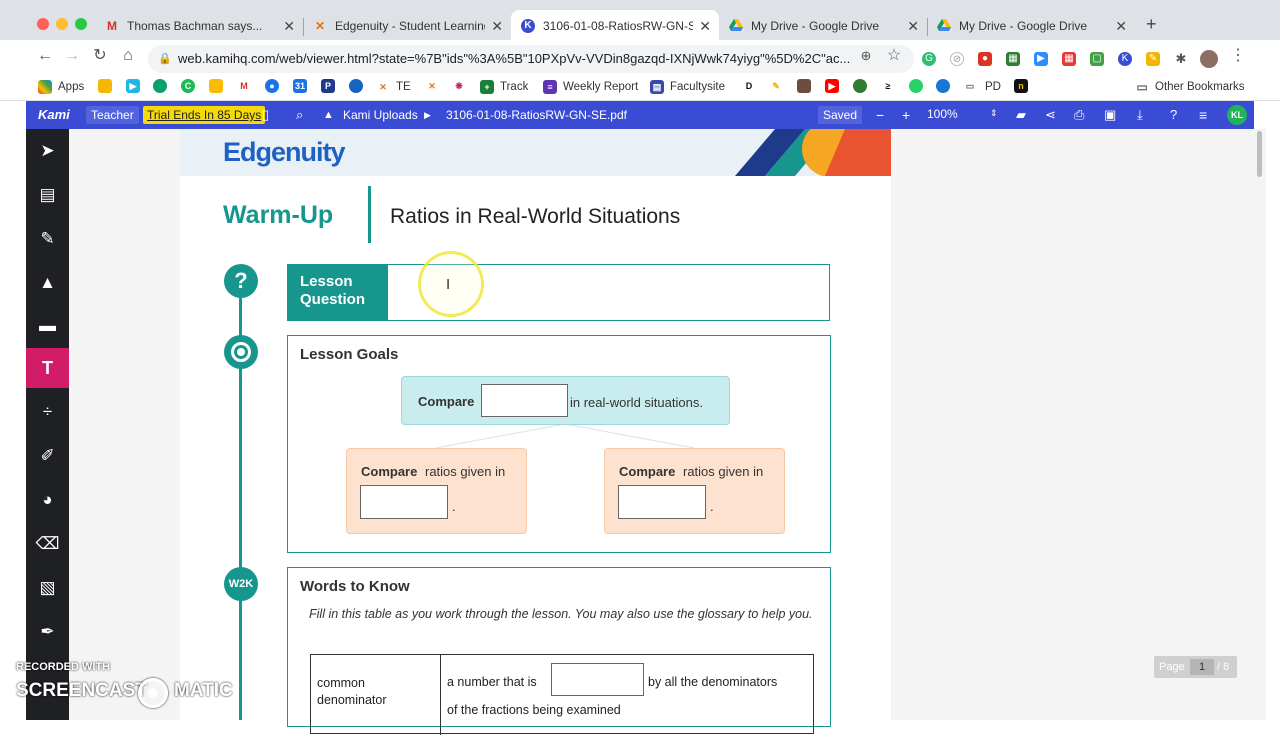 The width and height of the screenshot is (1280, 735). I want to click on calendar-bookmark-icon: 31, so click(300, 86).